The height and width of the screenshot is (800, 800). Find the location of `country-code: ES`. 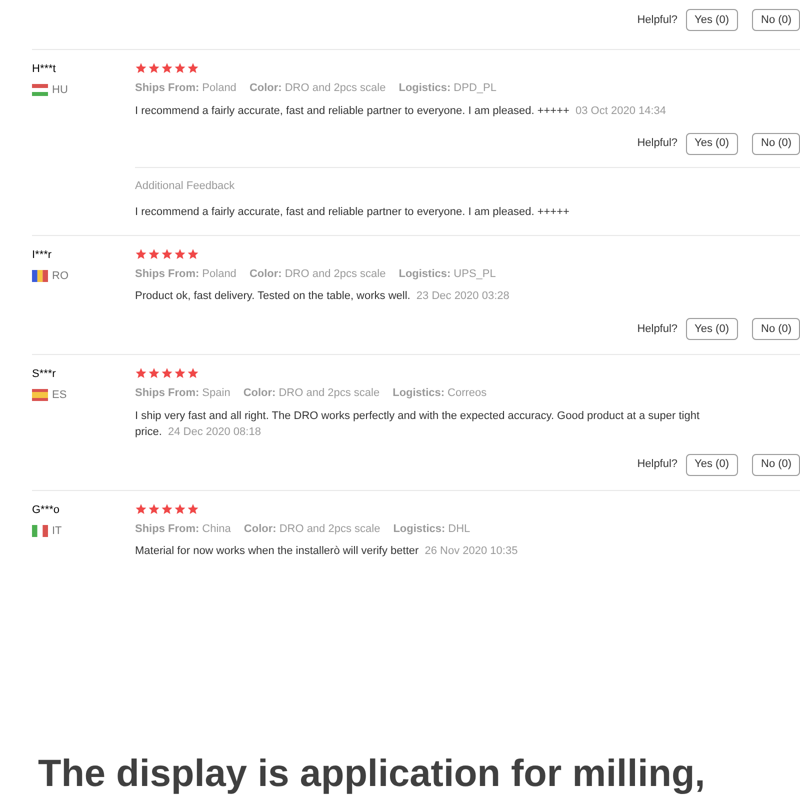

country-code: ES is located at coordinates (59, 395).